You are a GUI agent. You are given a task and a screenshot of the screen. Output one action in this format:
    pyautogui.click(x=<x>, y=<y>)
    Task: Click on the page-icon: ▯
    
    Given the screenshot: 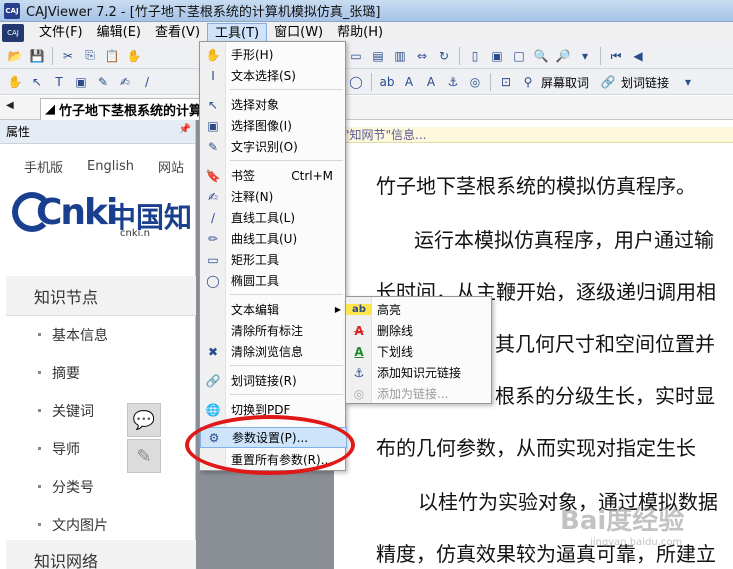 What is the action you would take?
    pyautogui.click(x=475, y=56)
    